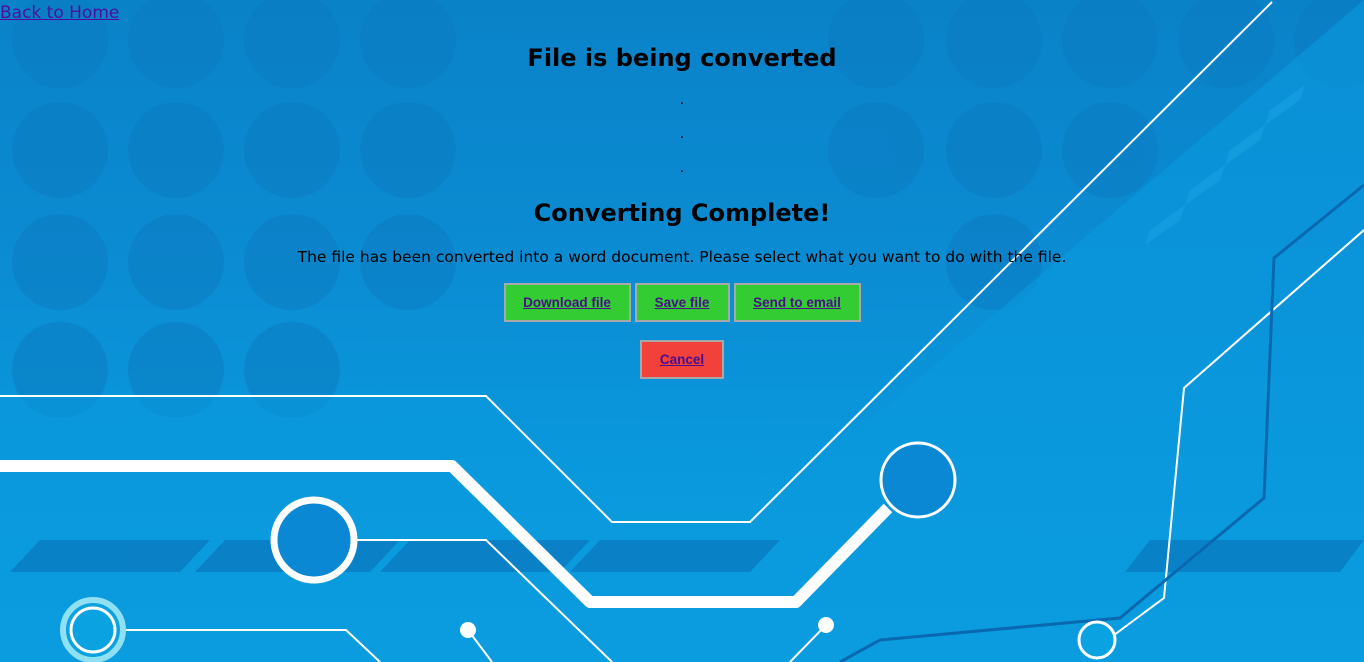 The width and height of the screenshot is (1364, 662). I want to click on download-file-label: Download file, so click(567, 302).